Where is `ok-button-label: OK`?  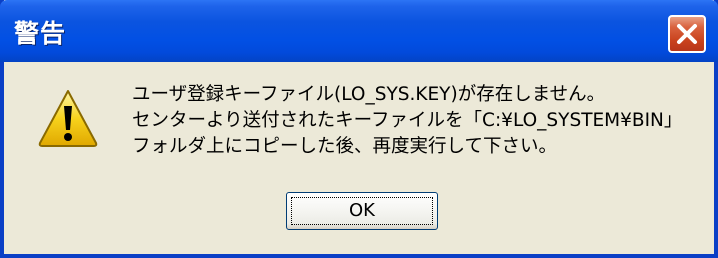
ok-button-label: OK is located at coordinates (362, 210).